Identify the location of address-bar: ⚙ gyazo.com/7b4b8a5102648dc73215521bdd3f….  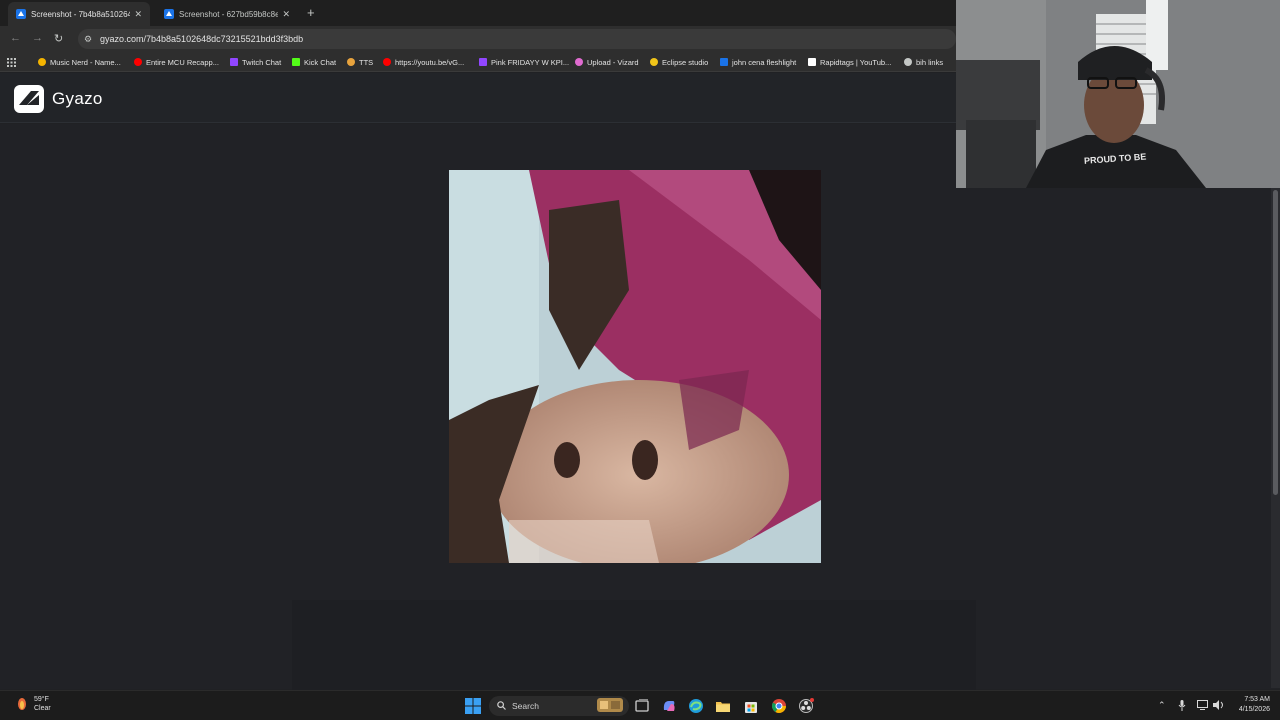
(517, 39).